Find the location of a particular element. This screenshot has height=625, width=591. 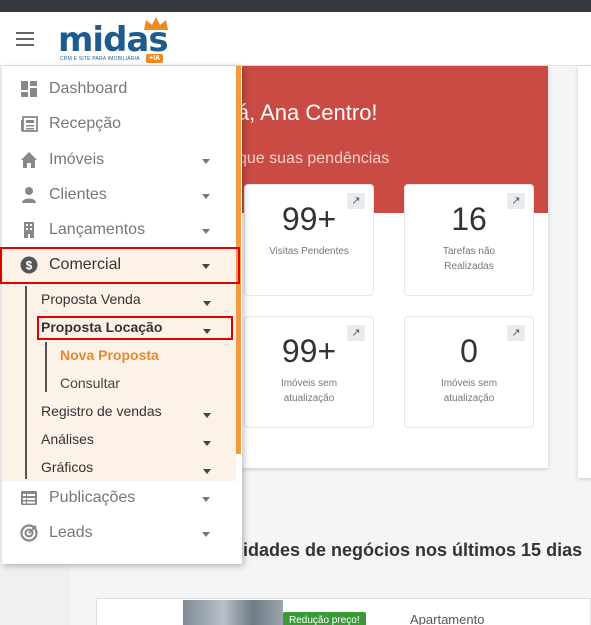

top-strip is located at coordinates (295, 6).